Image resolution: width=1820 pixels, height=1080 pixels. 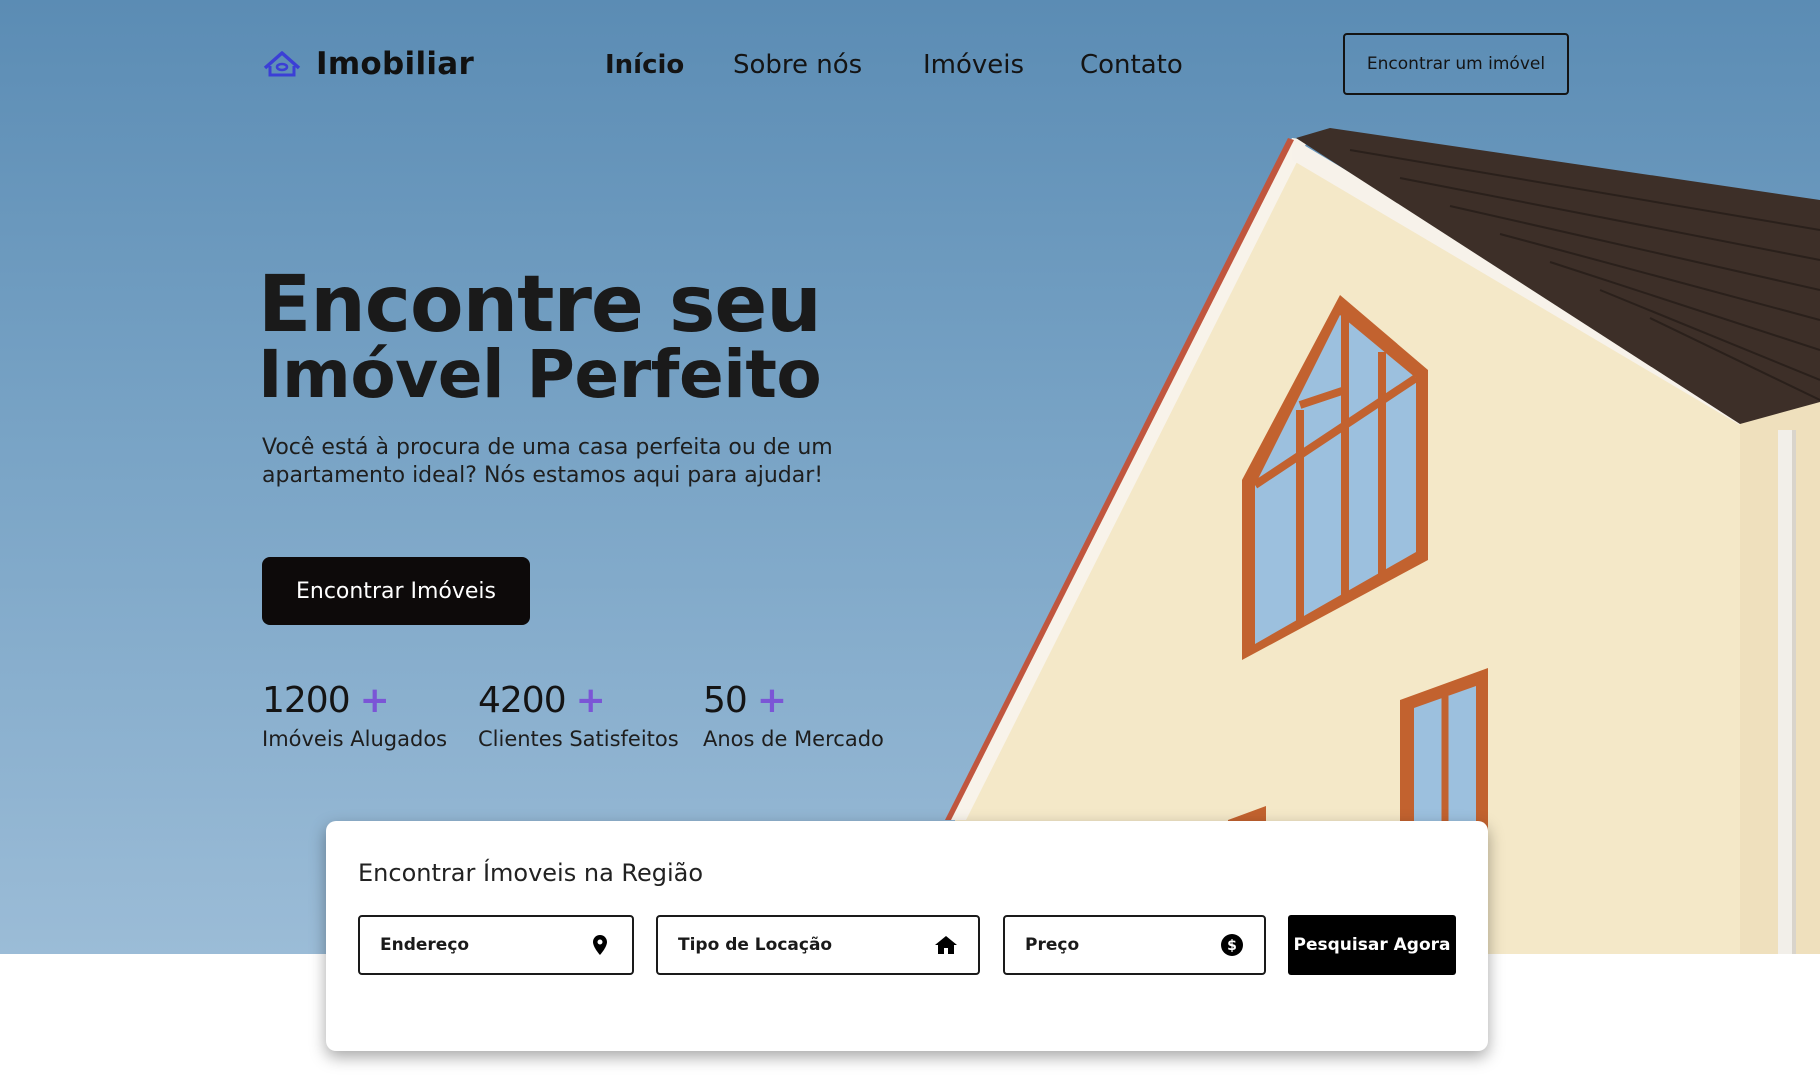 What do you see at coordinates (282, 64) in the screenshot?
I see `house-roof-icon` at bounding box center [282, 64].